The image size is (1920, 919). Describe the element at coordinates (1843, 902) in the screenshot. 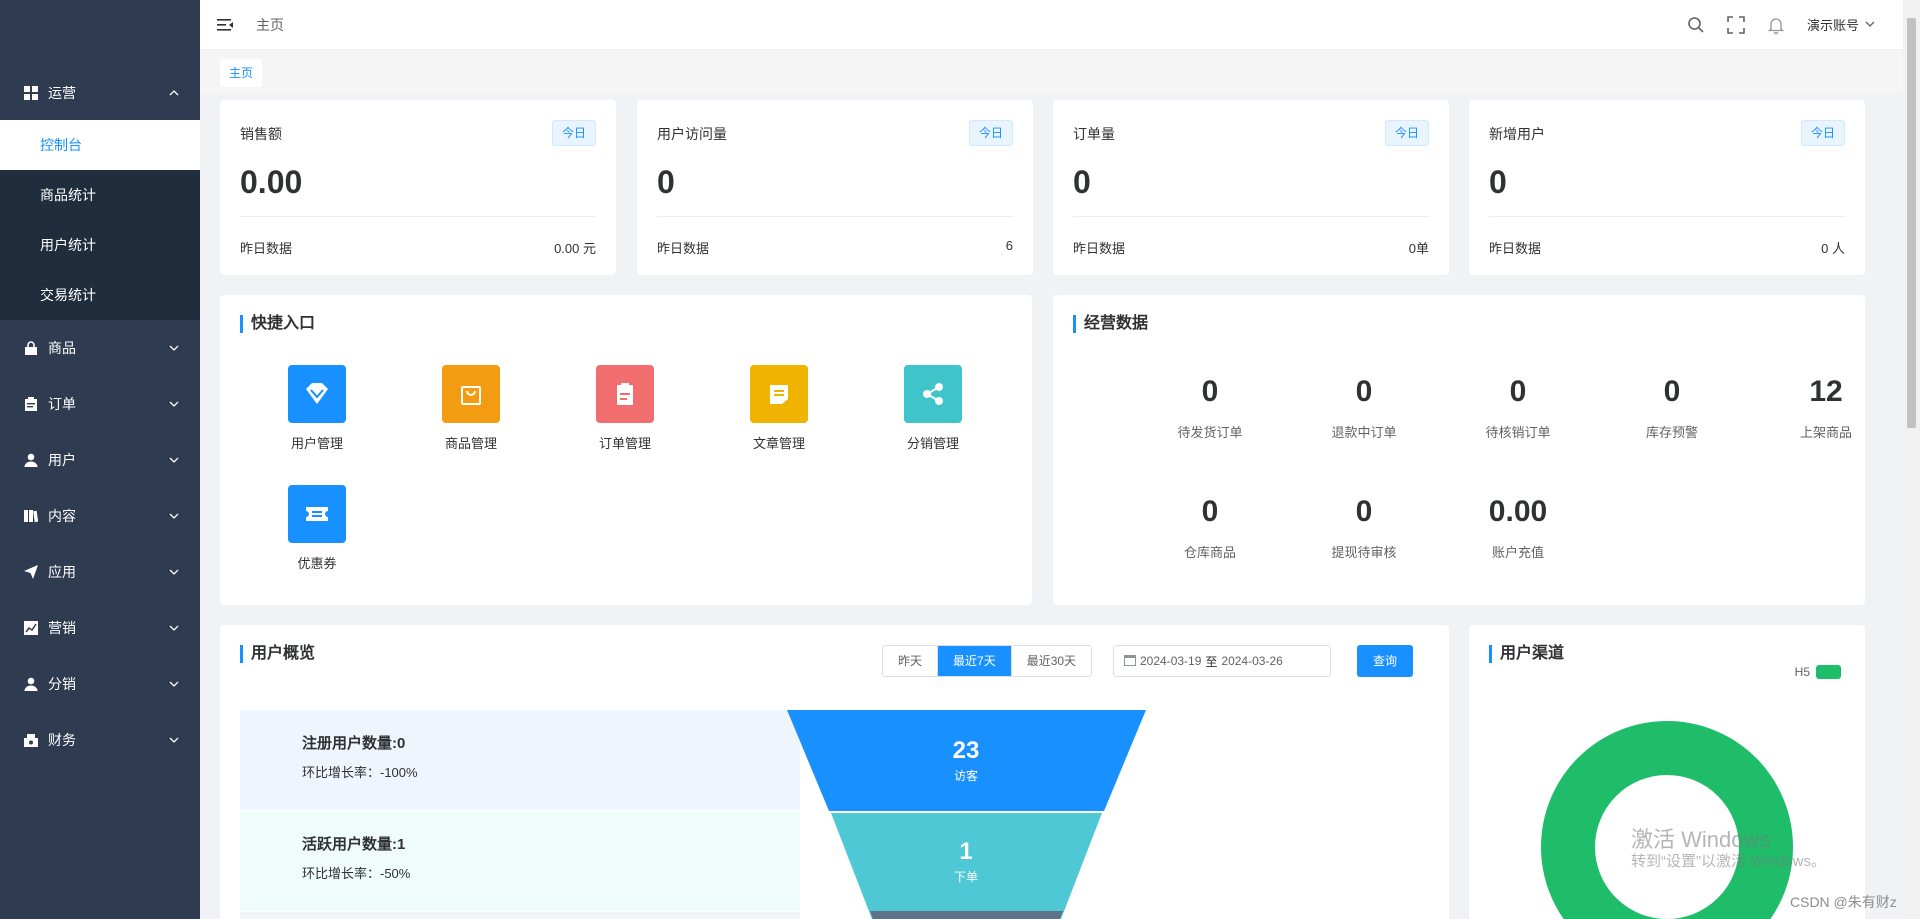

I see `csdn-watermark: CSDN @朱有财z` at that location.